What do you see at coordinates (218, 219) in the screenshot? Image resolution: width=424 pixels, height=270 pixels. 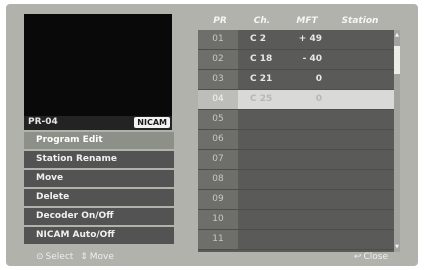 I see `pr-cell: 10` at bounding box center [218, 219].